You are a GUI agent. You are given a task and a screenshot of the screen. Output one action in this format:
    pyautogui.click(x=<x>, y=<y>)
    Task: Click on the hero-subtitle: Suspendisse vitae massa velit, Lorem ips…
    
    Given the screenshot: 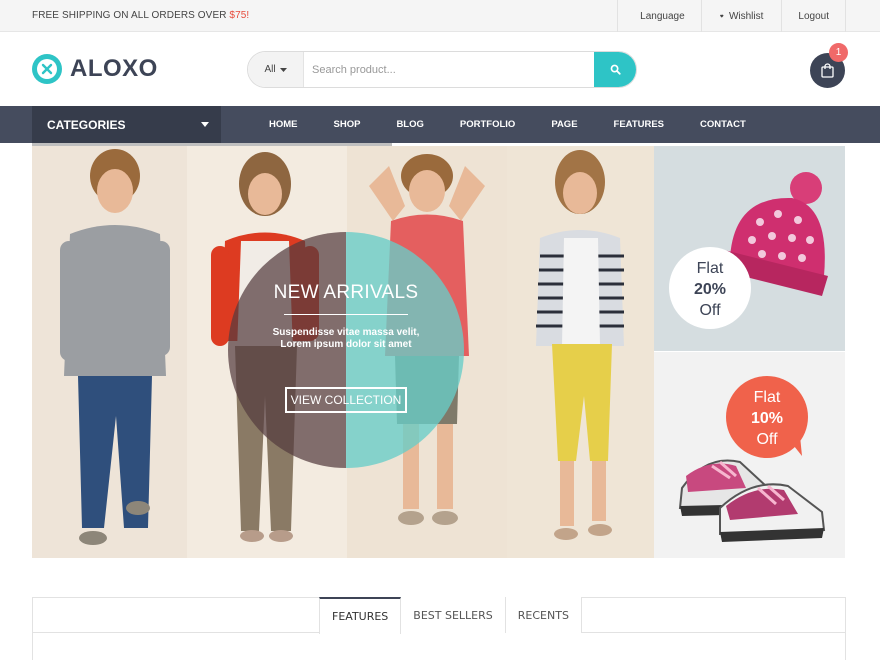 What is the action you would take?
    pyautogui.click(x=346, y=338)
    